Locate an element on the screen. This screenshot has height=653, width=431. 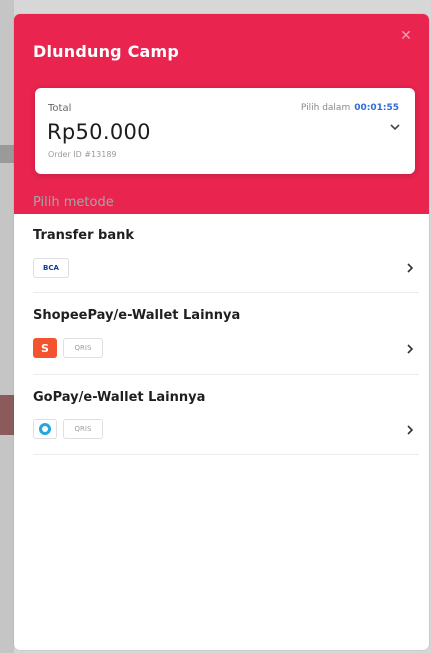
pay-deadline: Pilih dalam 00:01:55 is located at coordinates (350, 108).